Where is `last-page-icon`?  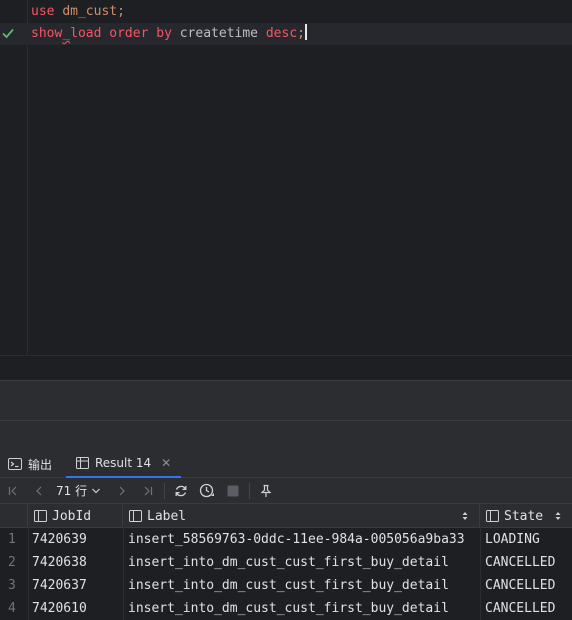 last-page-icon is located at coordinates (148, 490).